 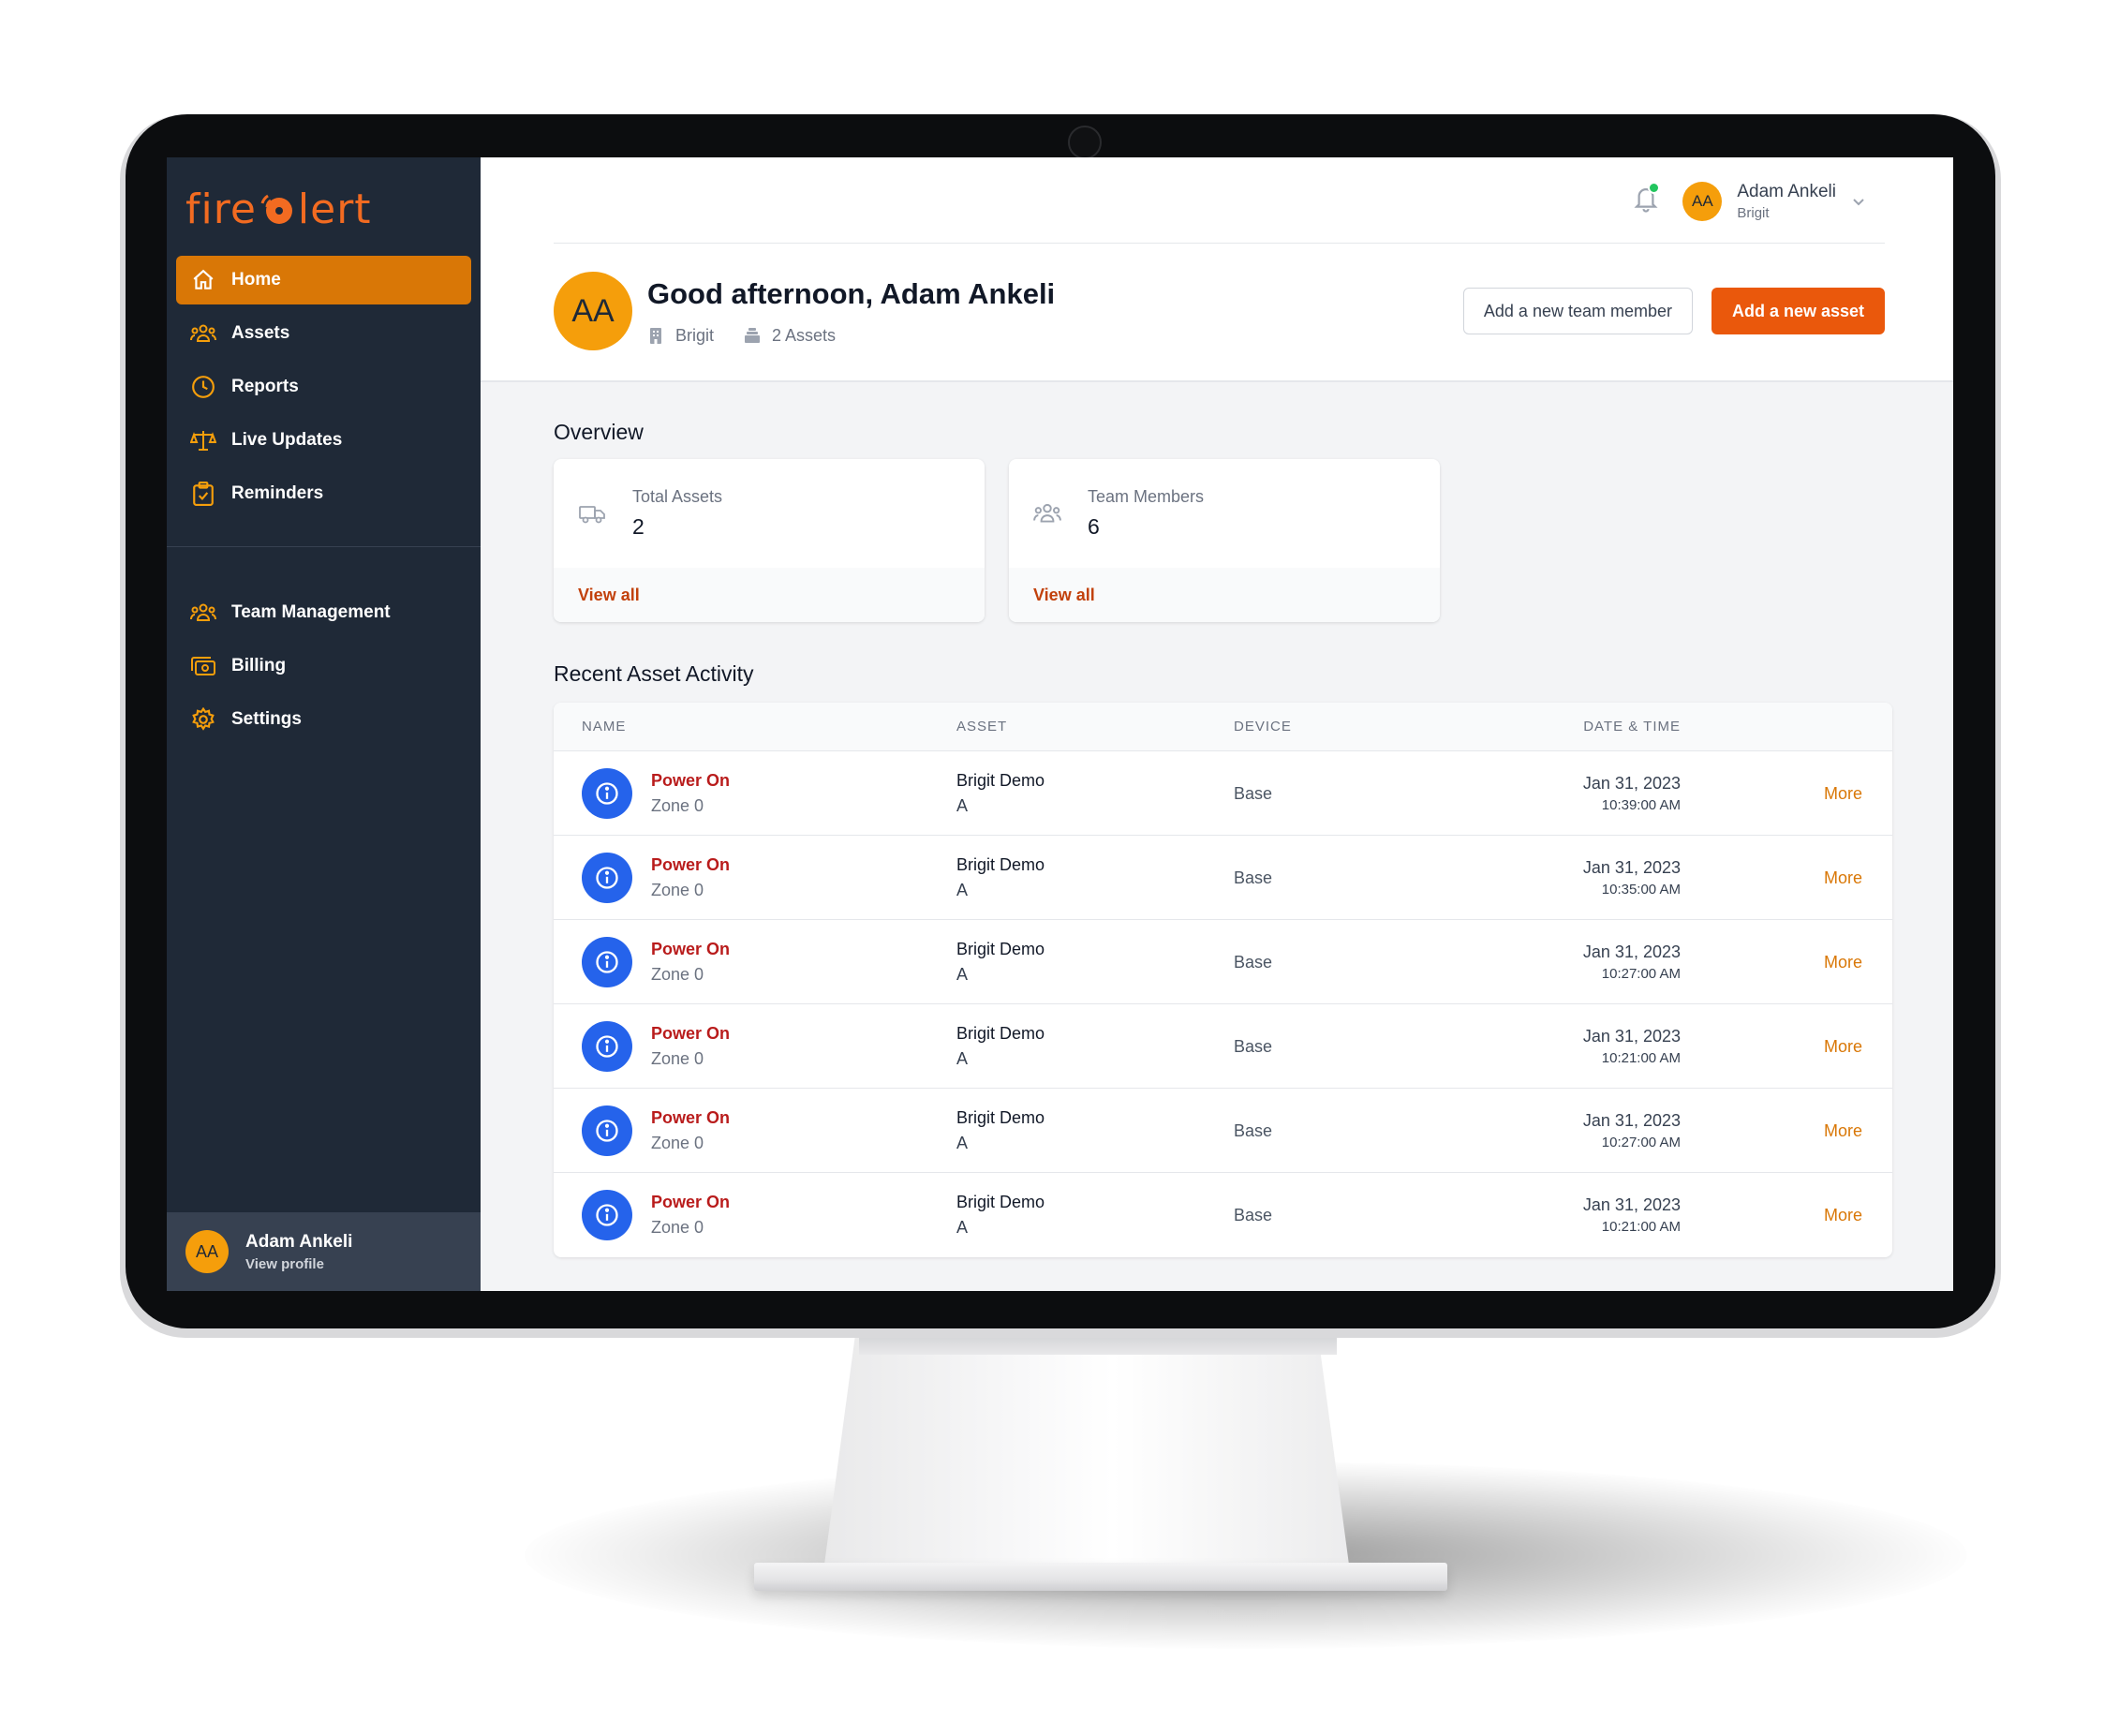 What do you see at coordinates (1263, 727) in the screenshot?
I see `column-header-device: DEVICE` at bounding box center [1263, 727].